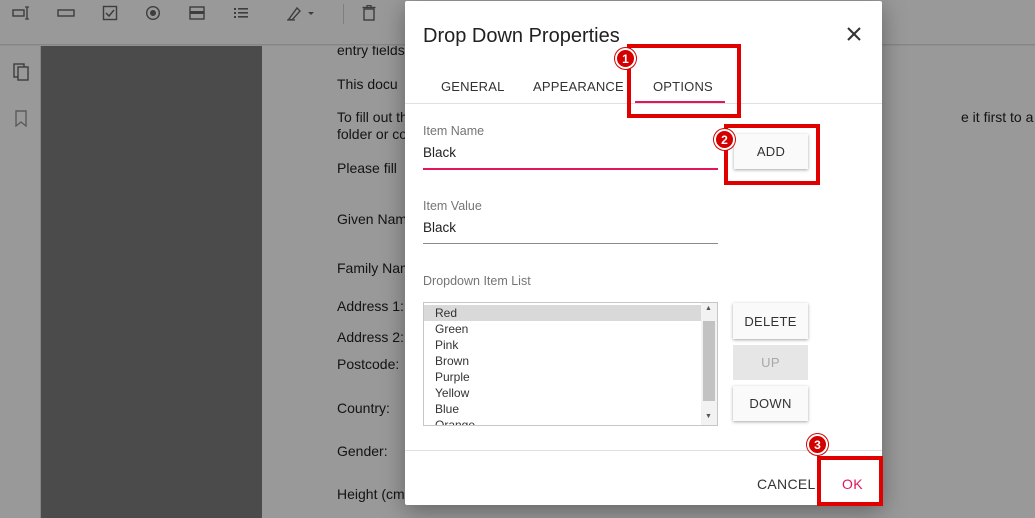 The image size is (1035, 518). Describe the element at coordinates (477, 281) in the screenshot. I see `dropdown-item-list-label: Dropdown Item List` at that location.